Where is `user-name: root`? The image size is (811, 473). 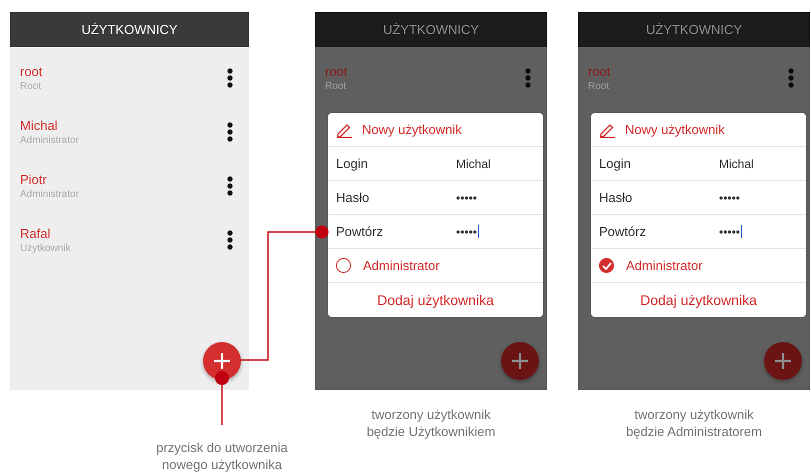 user-name: root is located at coordinates (31, 71).